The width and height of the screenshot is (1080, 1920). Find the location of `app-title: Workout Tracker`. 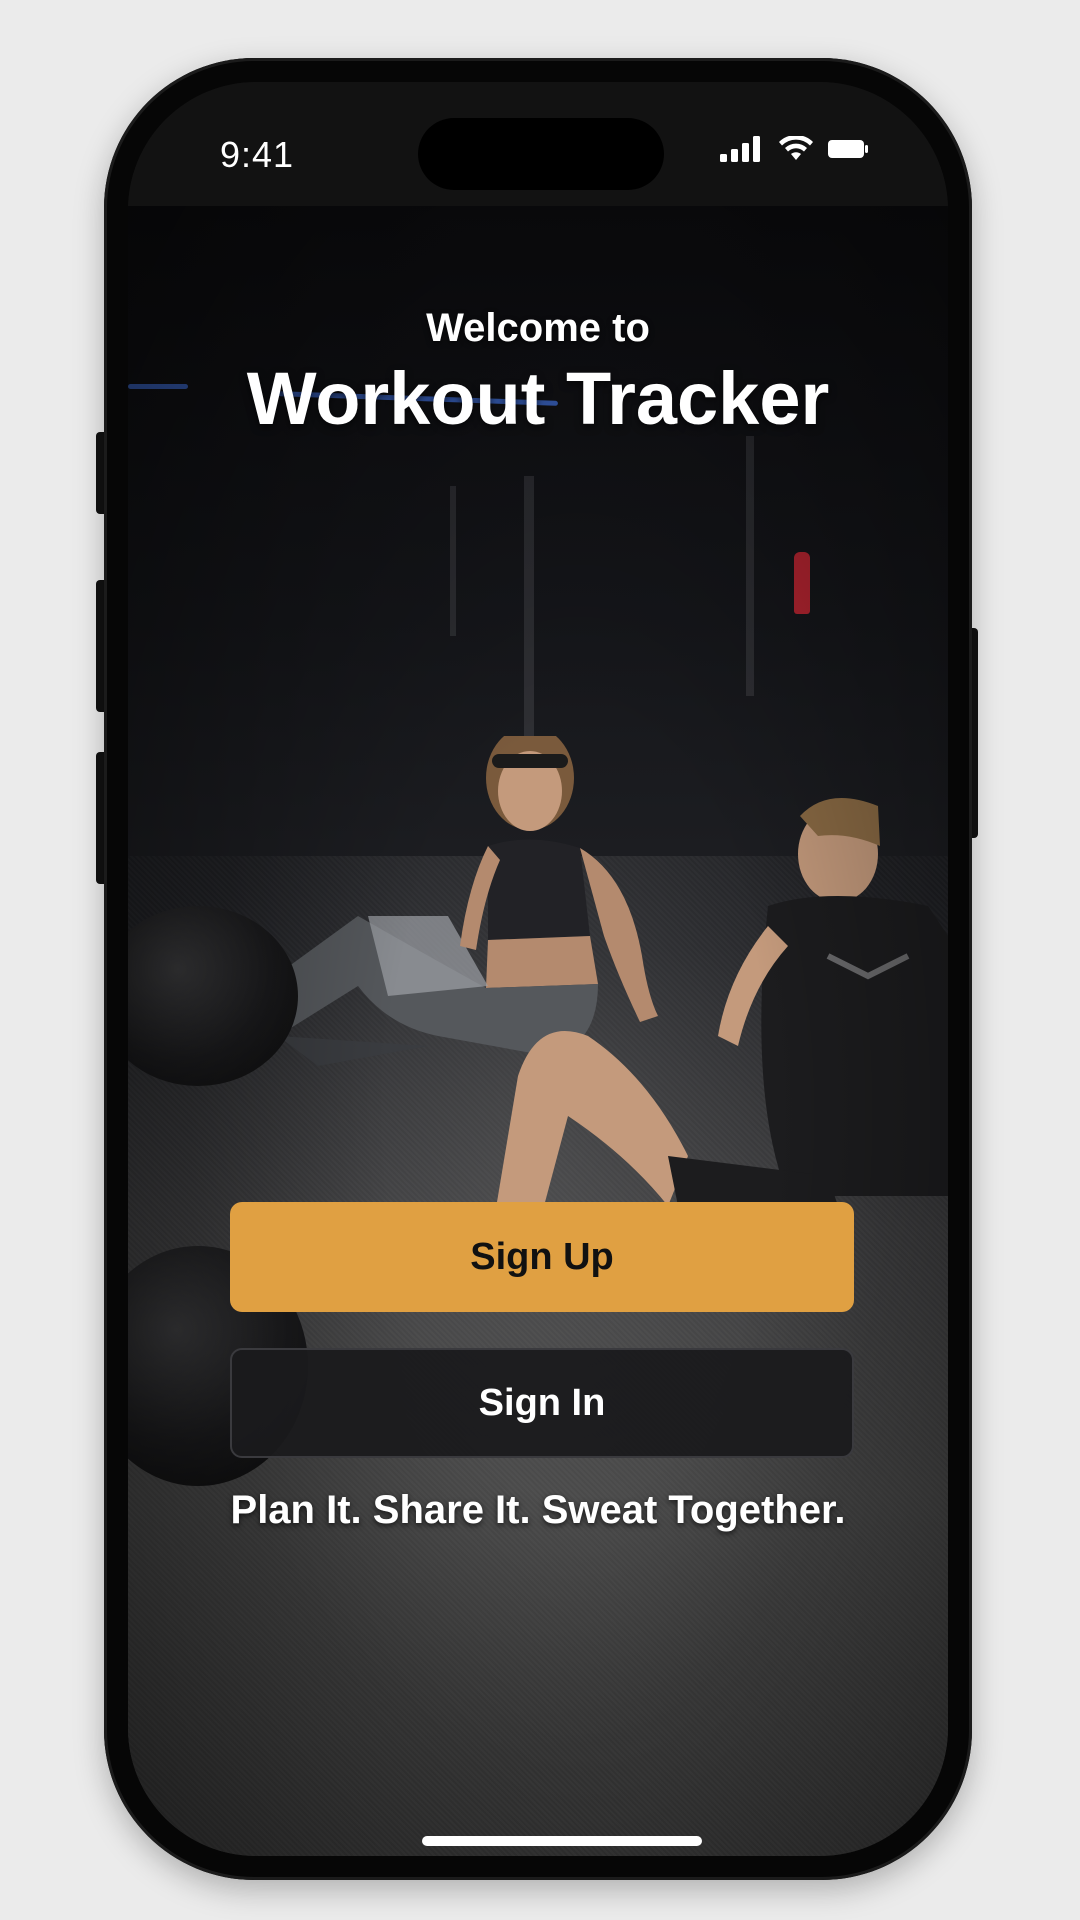

app-title: Workout Tracker is located at coordinates (538, 398).